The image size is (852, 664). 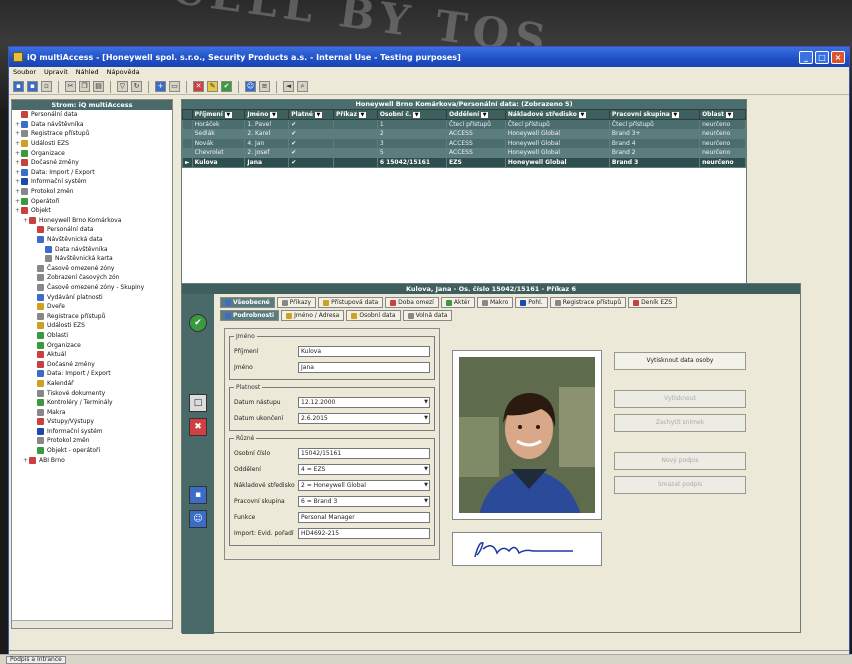 What do you see at coordinates (250, 86) in the screenshot?
I see `user-icon: ☺` at bounding box center [250, 86].